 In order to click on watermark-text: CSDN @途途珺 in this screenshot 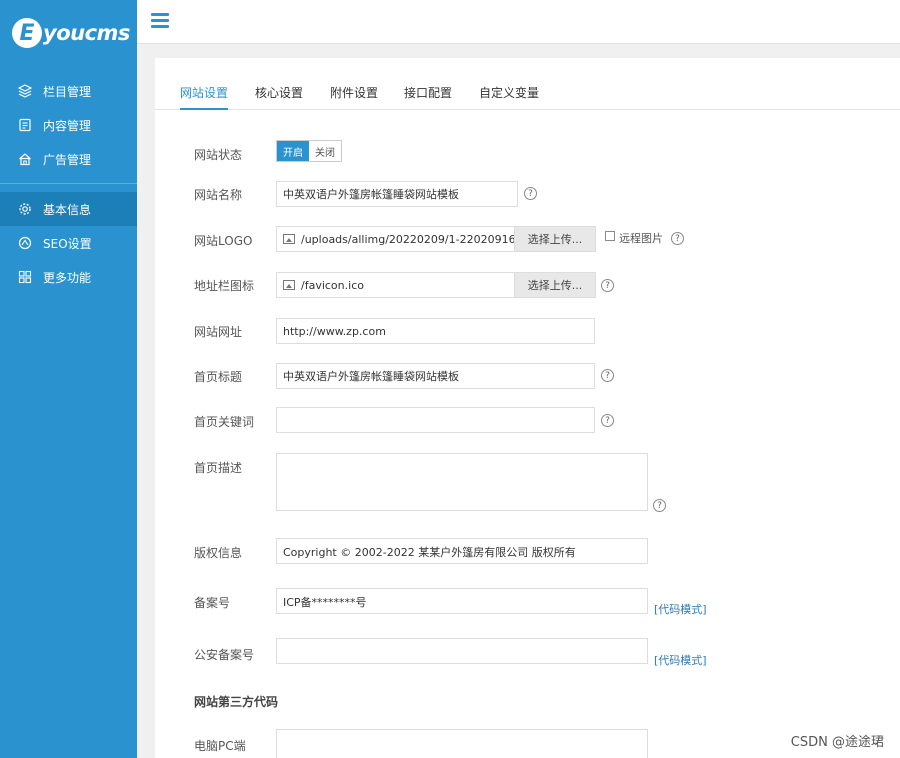, I will do `click(837, 742)`.